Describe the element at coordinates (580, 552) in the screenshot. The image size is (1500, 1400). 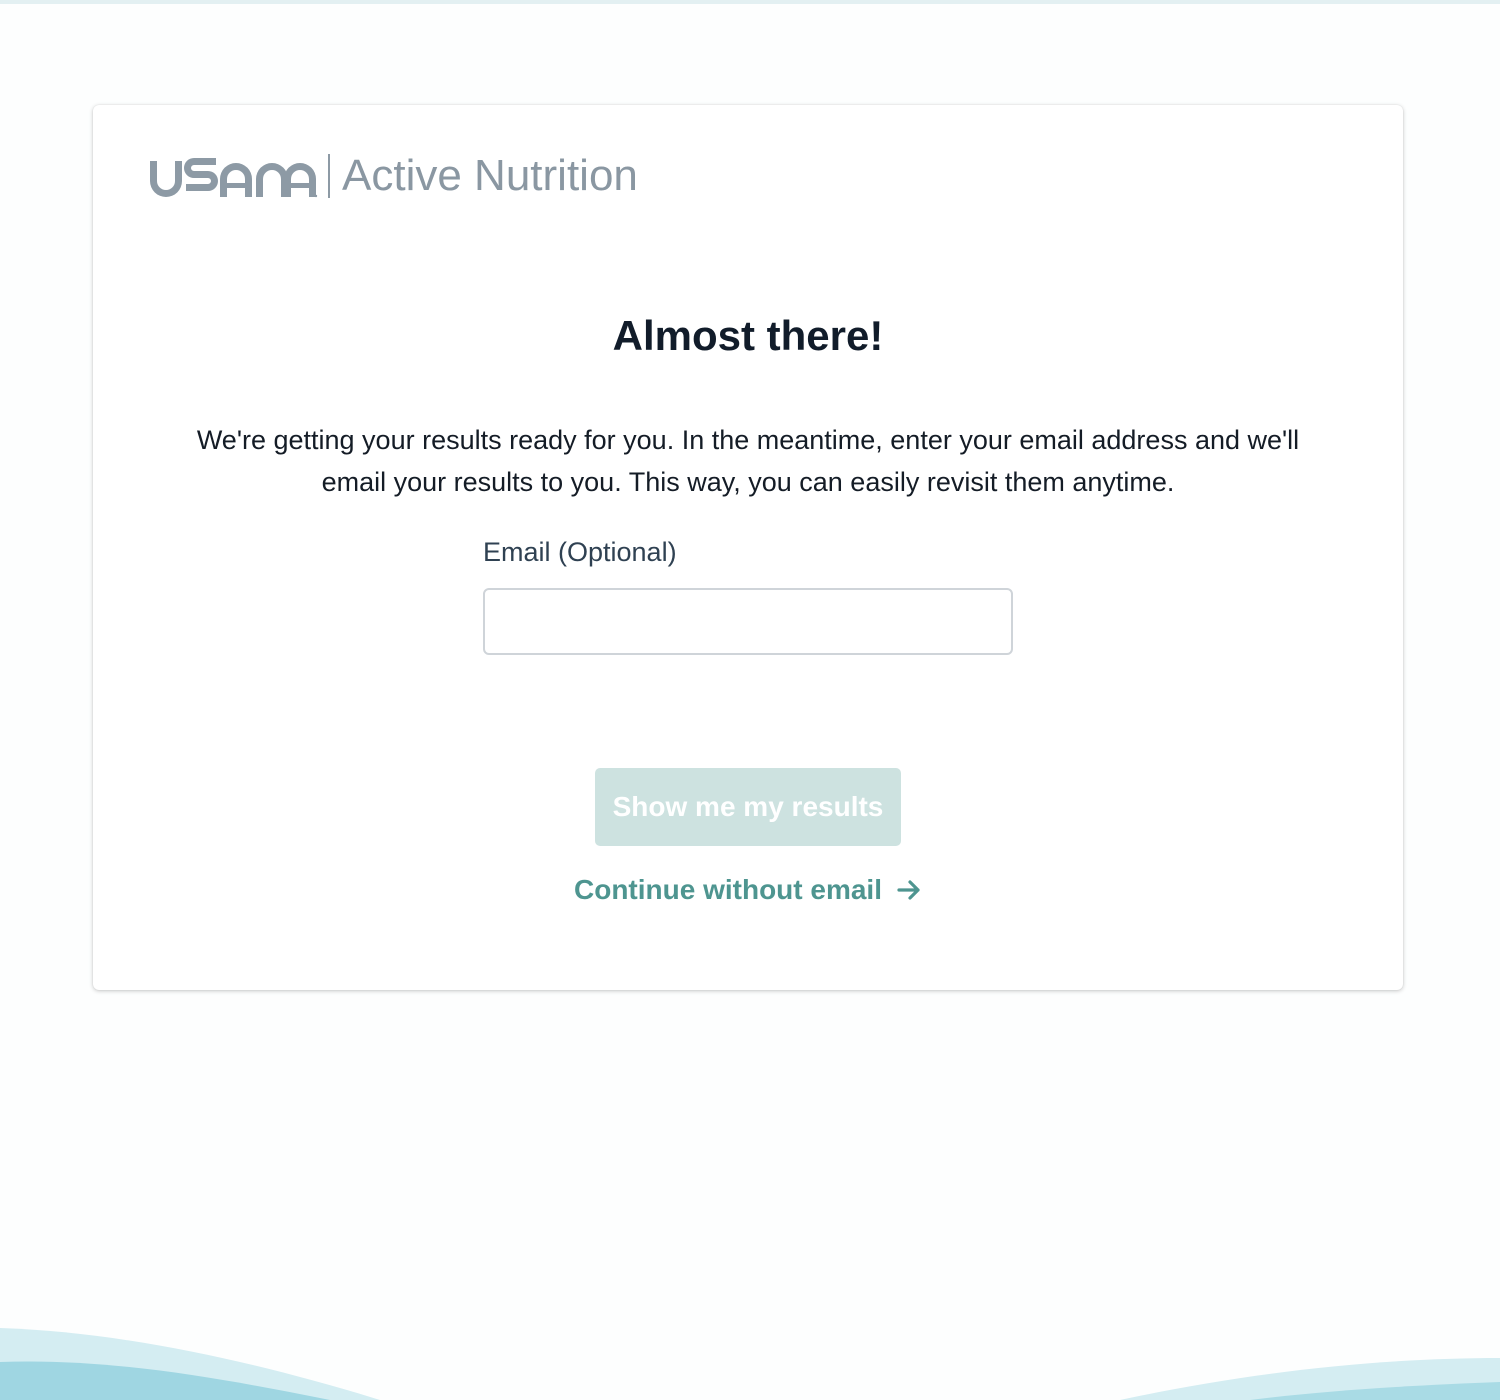
I see `email-label: Email (Optional)` at that location.